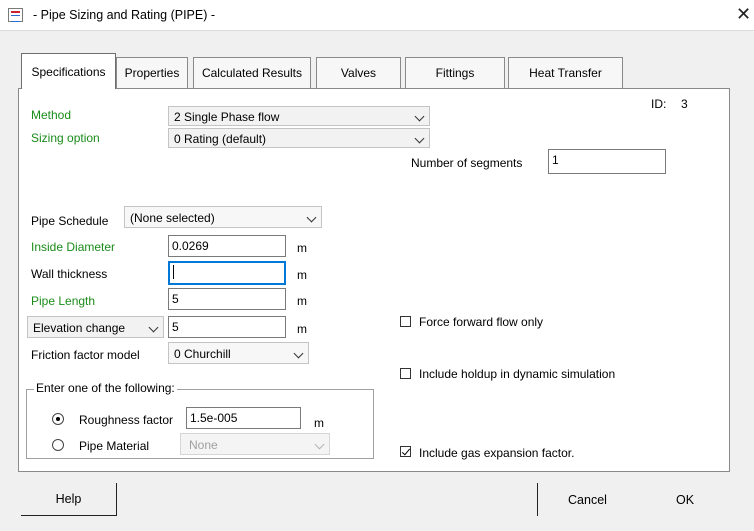 The height and width of the screenshot is (531, 754). What do you see at coordinates (227, 273) in the screenshot?
I see `wall-thickness-input` at bounding box center [227, 273].